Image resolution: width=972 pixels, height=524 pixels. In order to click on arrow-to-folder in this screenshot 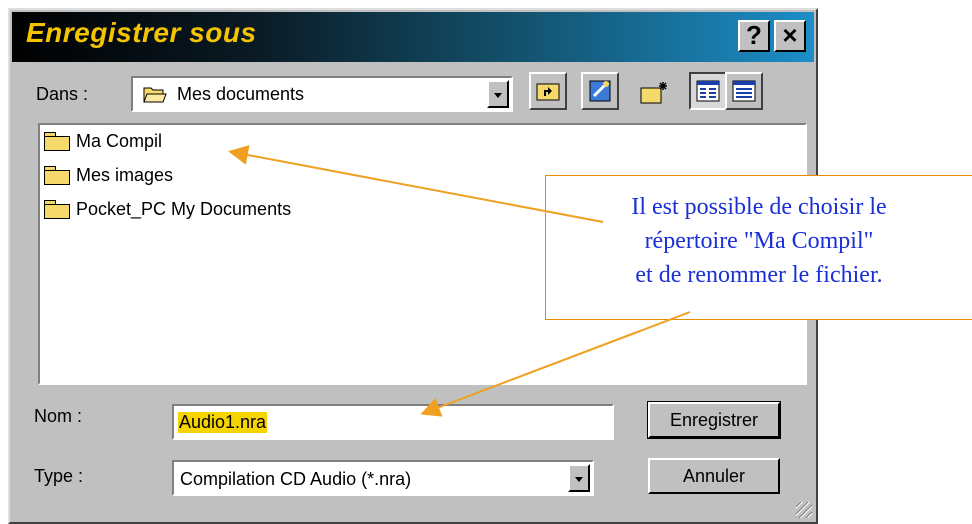, I will do `click(416, 184)`.